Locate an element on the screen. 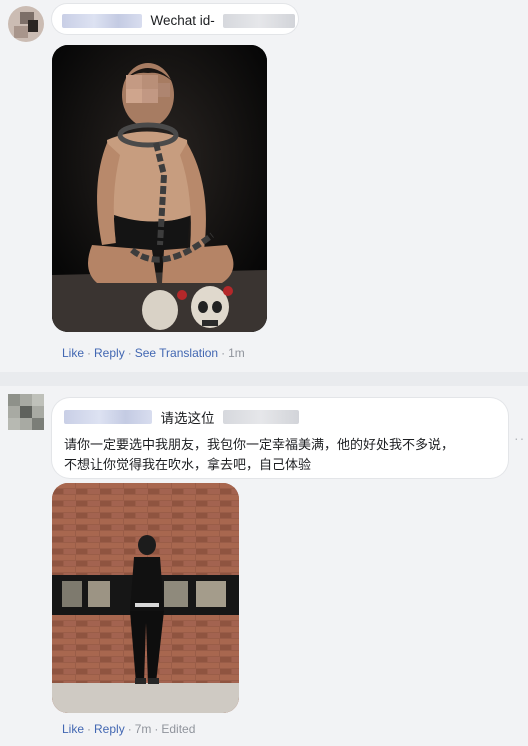 Image resolution: width=528 pixels, height=746 pixels. comment-photo is located at coordinates (145, 598).